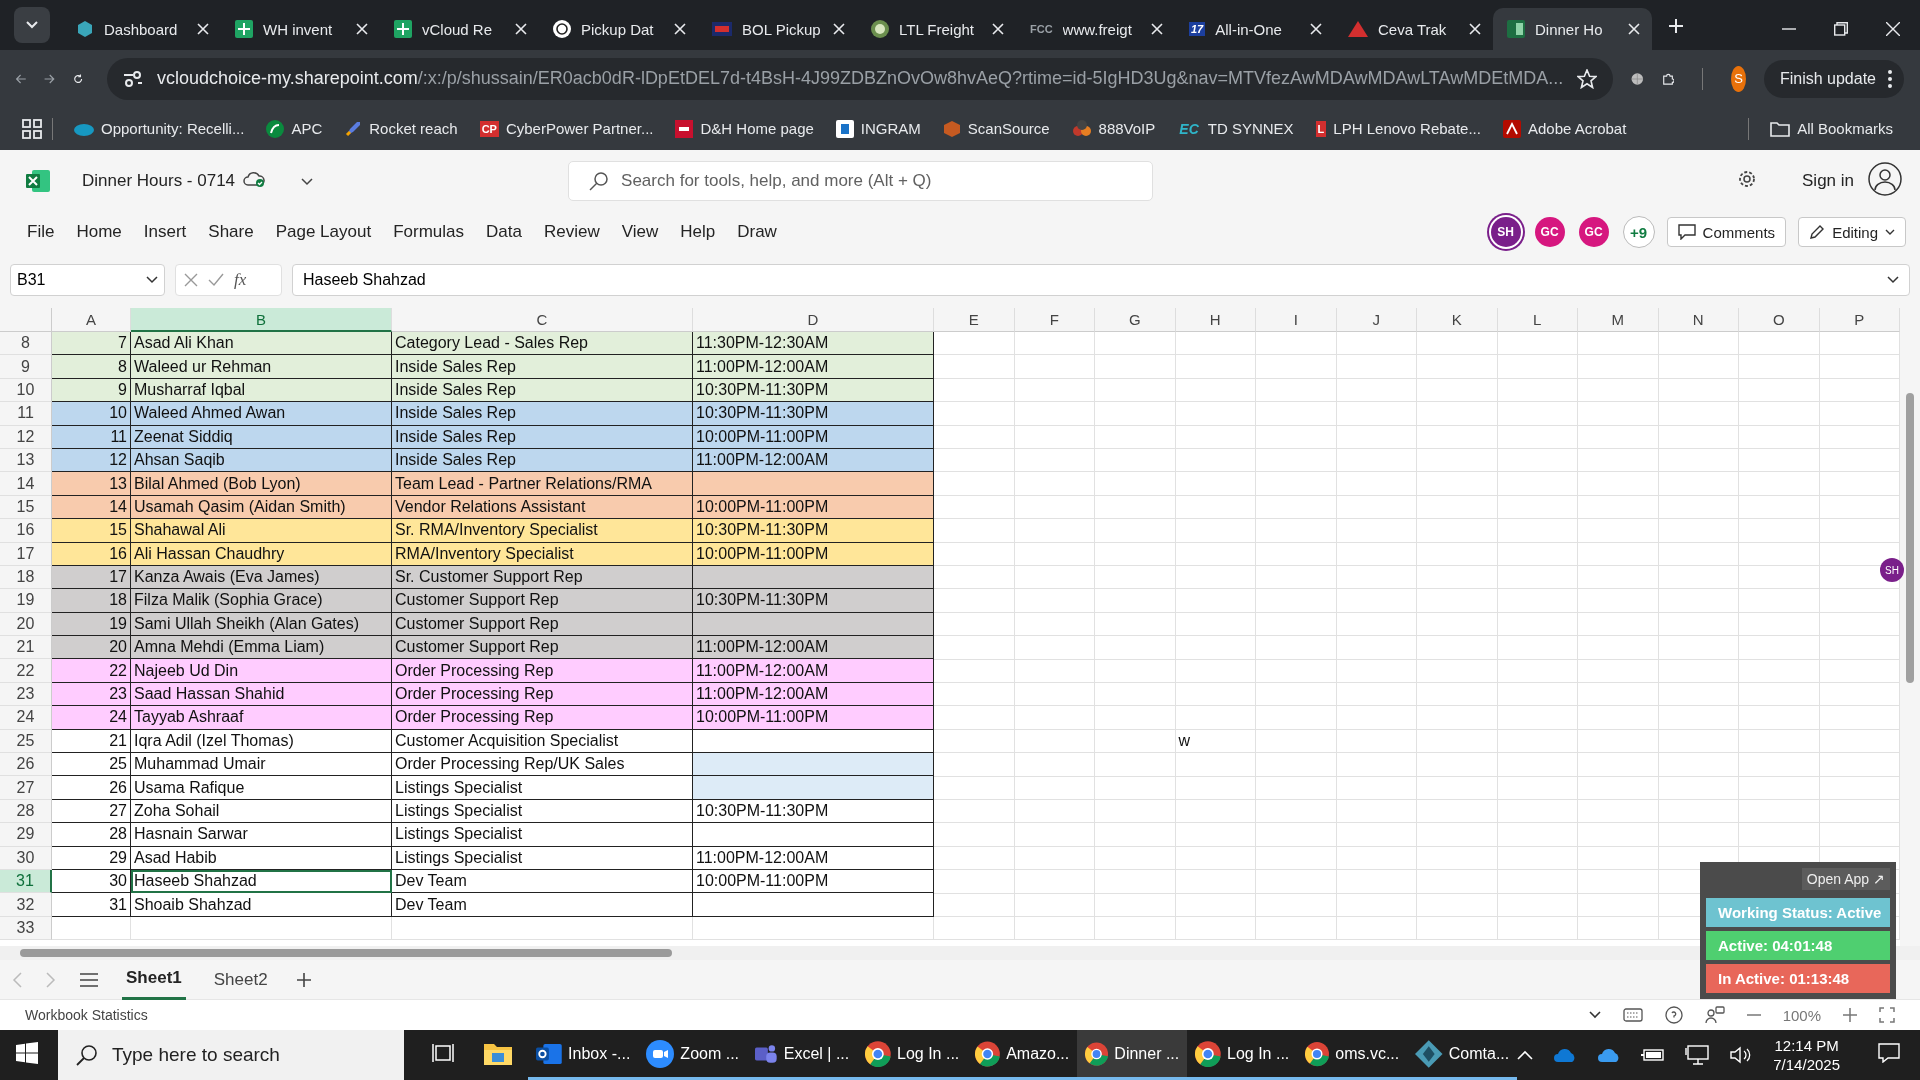  I want to click on chevron-up-icon, so click(1525, 1055).